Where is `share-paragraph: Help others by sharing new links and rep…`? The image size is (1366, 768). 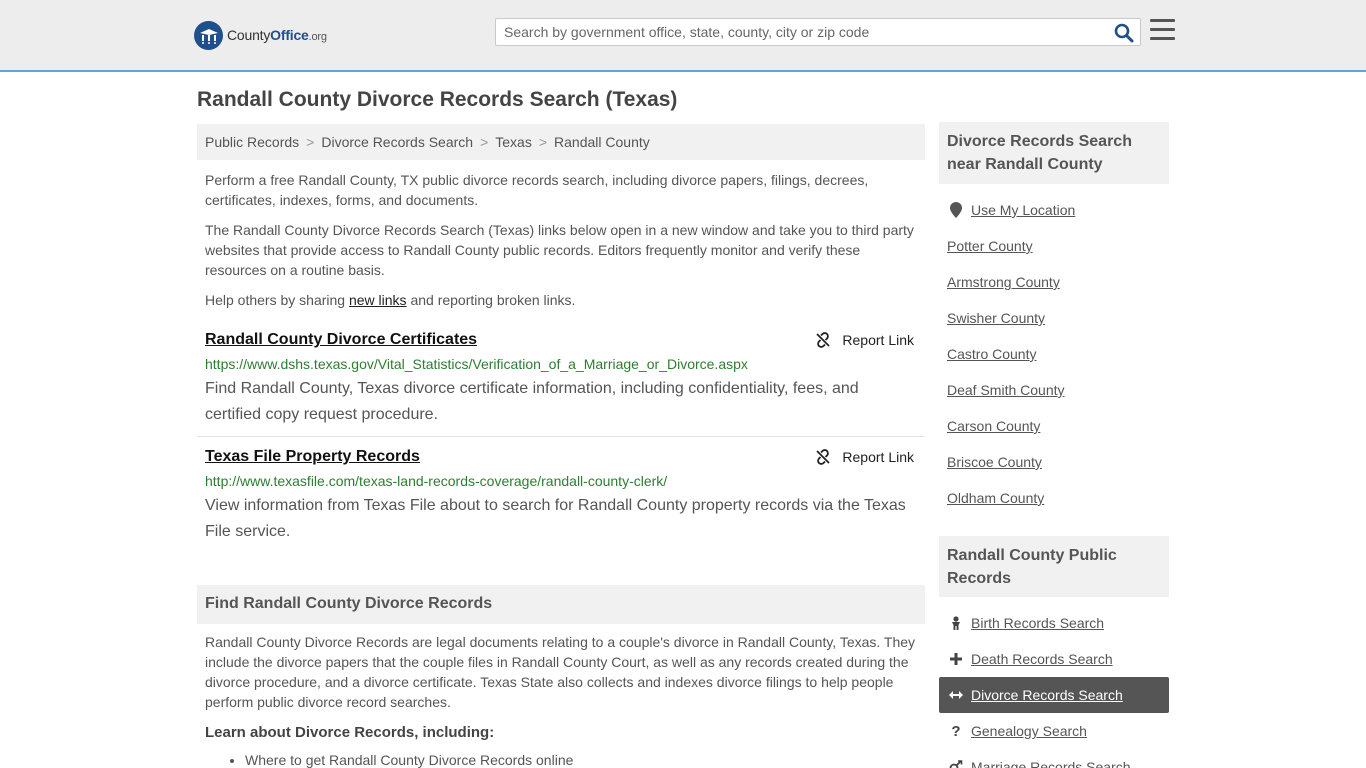 share-paragraph: Help others by sharing new links and rep… is located at coordinates (390, 300).